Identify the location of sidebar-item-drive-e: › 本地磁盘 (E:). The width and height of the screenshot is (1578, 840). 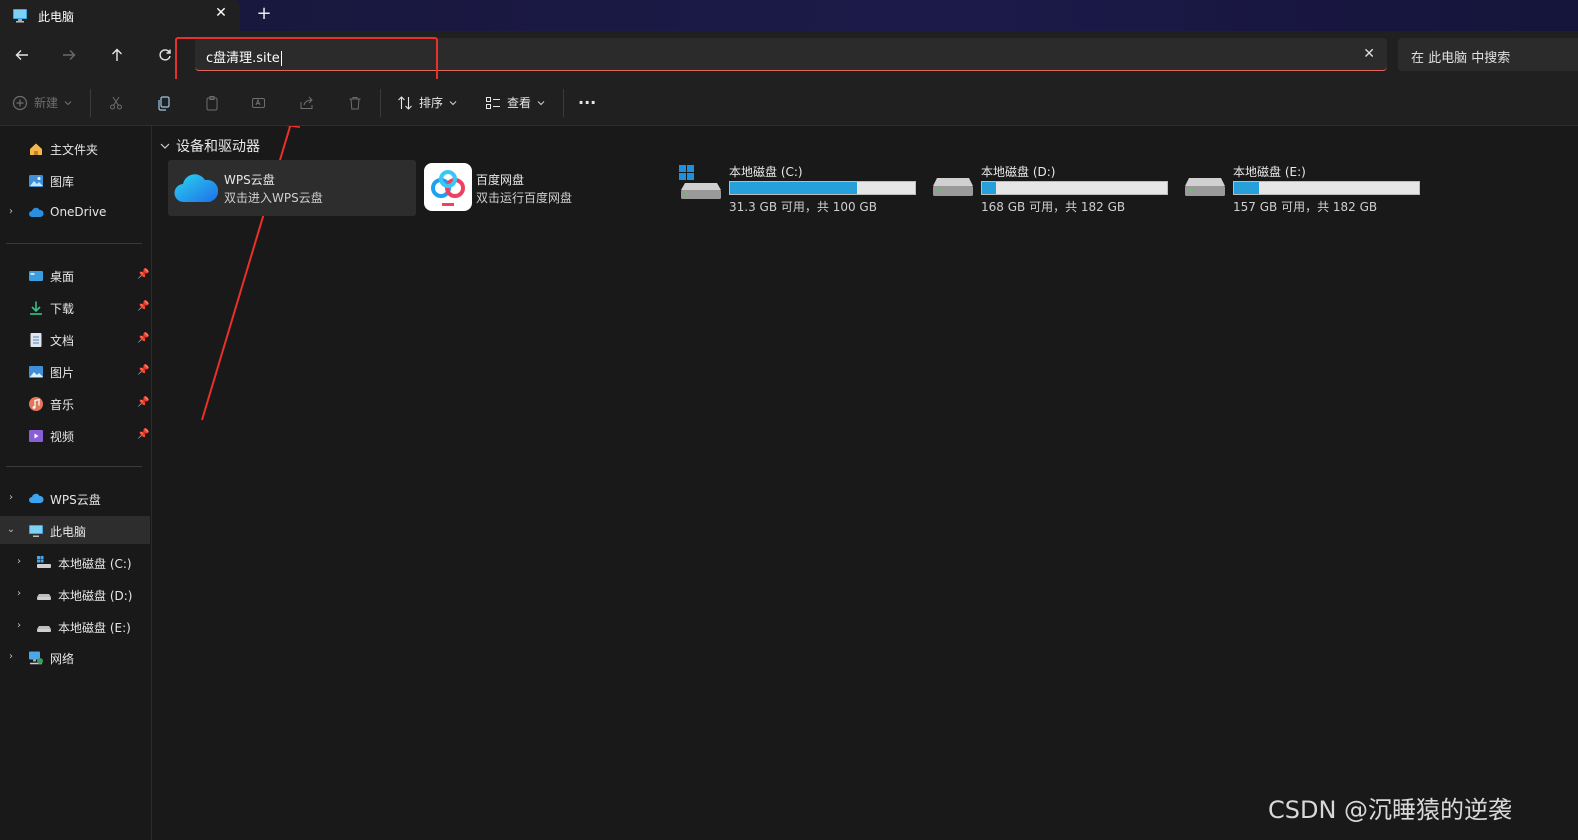
(75, 626).